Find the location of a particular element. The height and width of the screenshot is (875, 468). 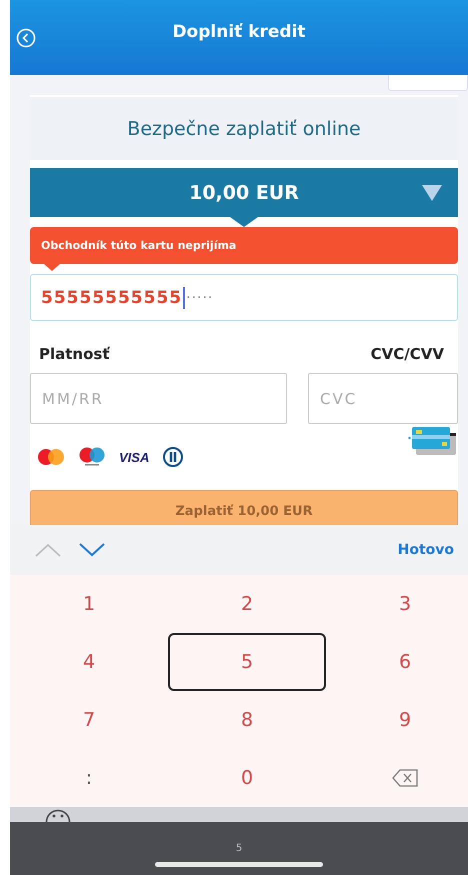

expiry-label: Platnosť is located at coordinates (74, 354).